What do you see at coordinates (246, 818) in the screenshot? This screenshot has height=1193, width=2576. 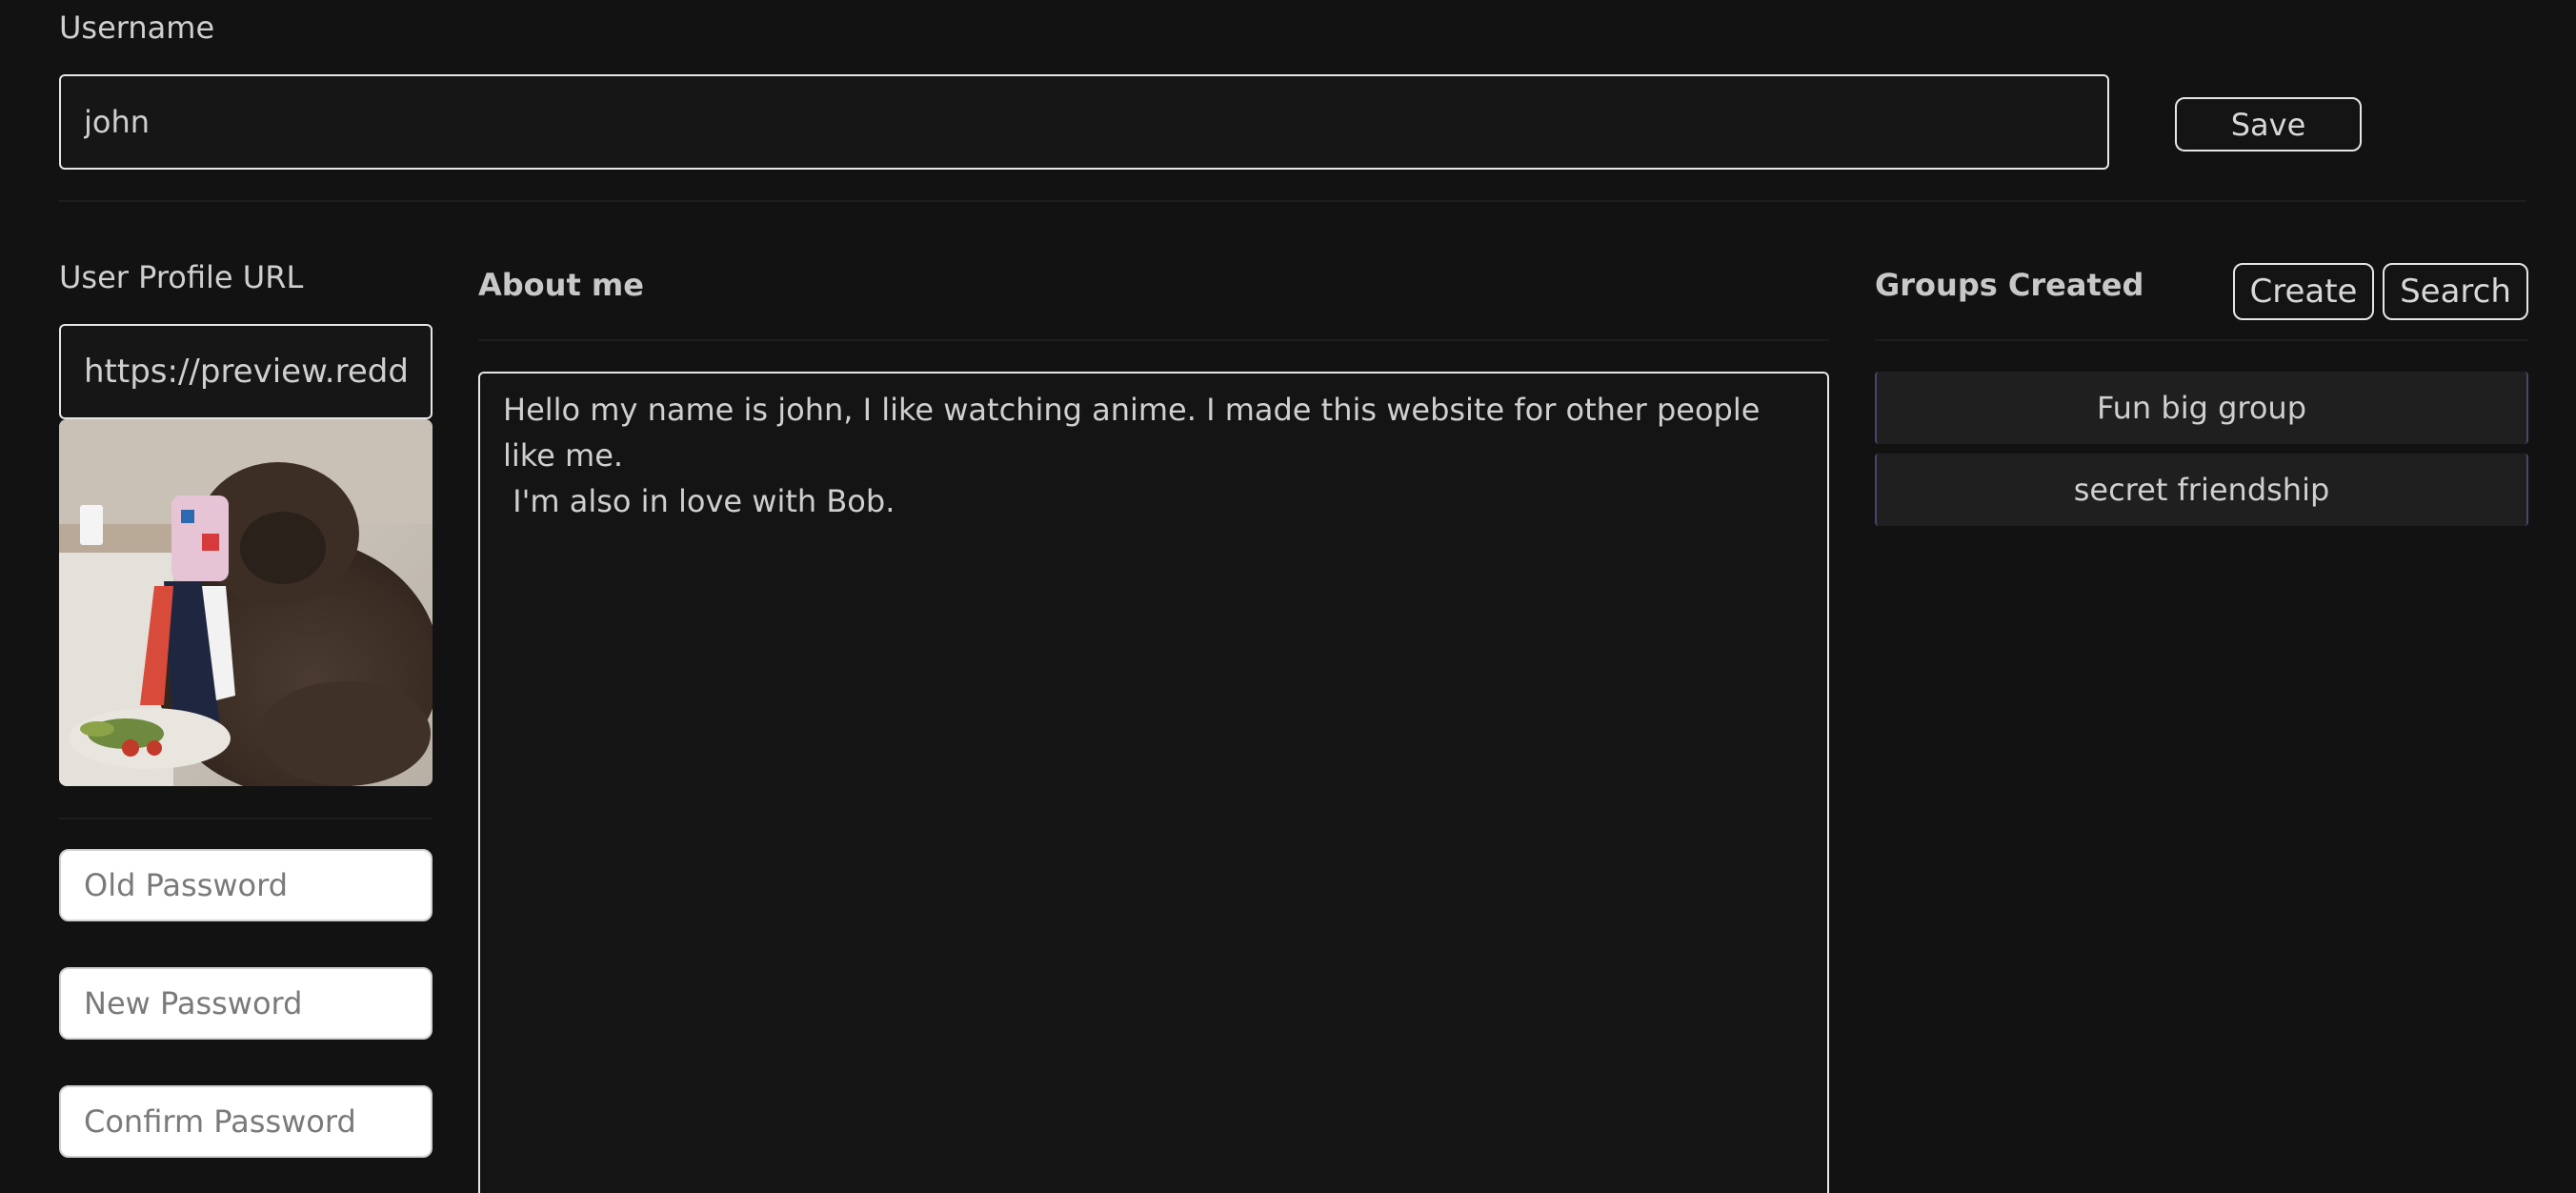 I see `avatar-divider` at bounding box center [246, 818].